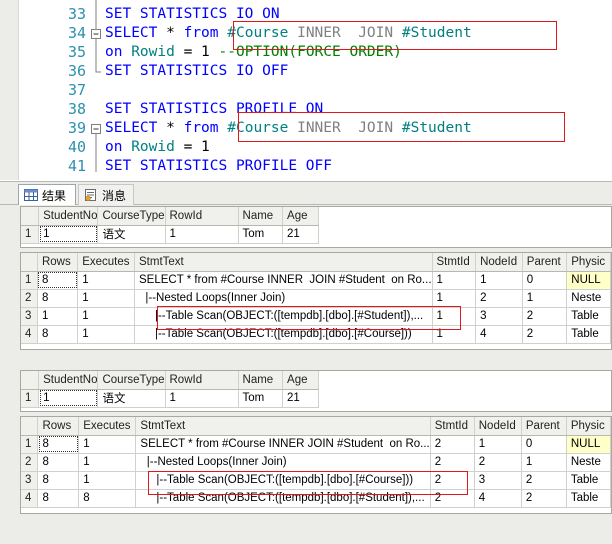 This screenshot has height=544, width=612. What do you see at coordinates (58, 262) in the screenshot?
I see `column-header: Rows` at bounding box center [58, 262].